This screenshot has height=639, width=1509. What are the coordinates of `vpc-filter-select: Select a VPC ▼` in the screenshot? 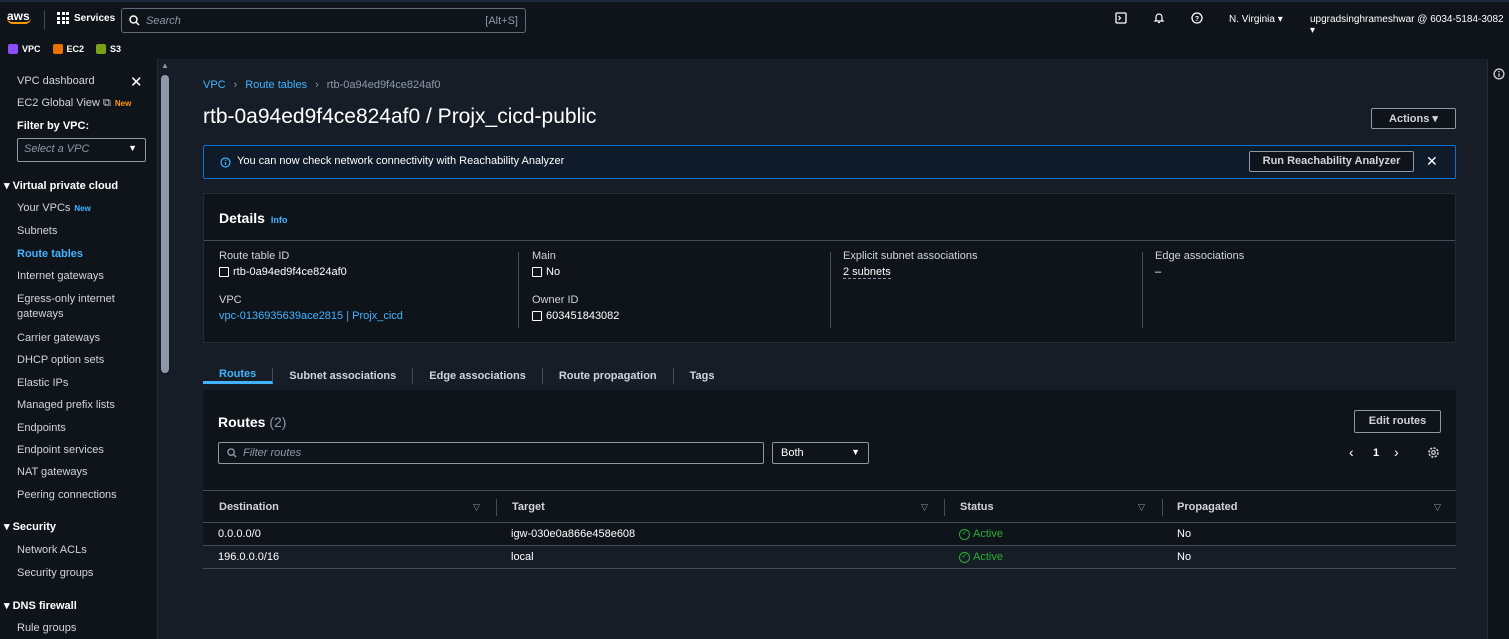 It's located at (81, 150).